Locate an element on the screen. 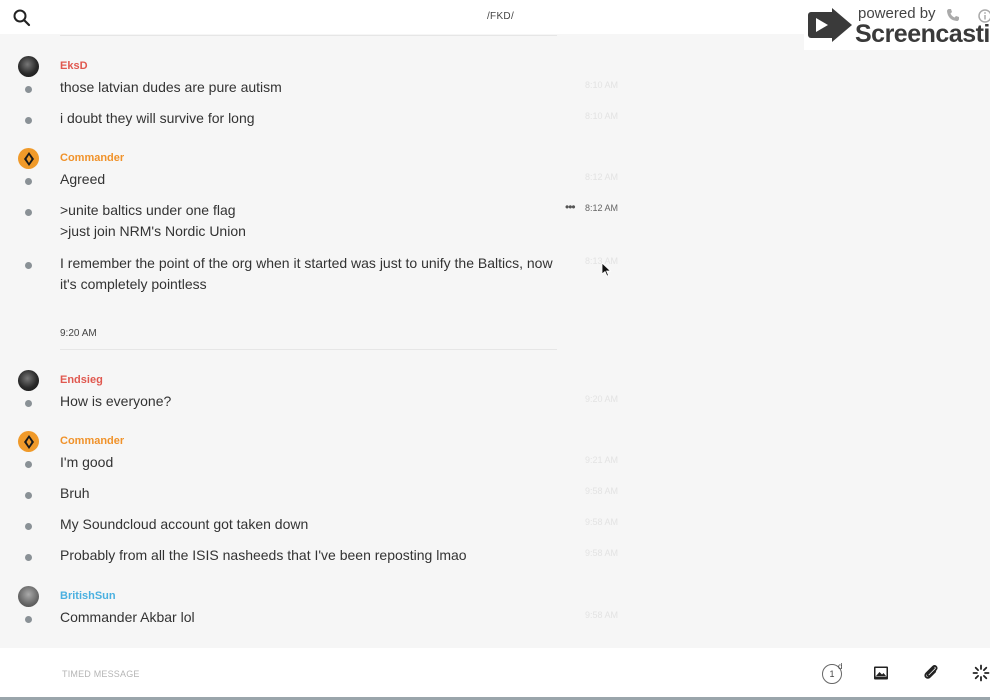  message-text: How is everyone? is located at coordinates (116, 401).